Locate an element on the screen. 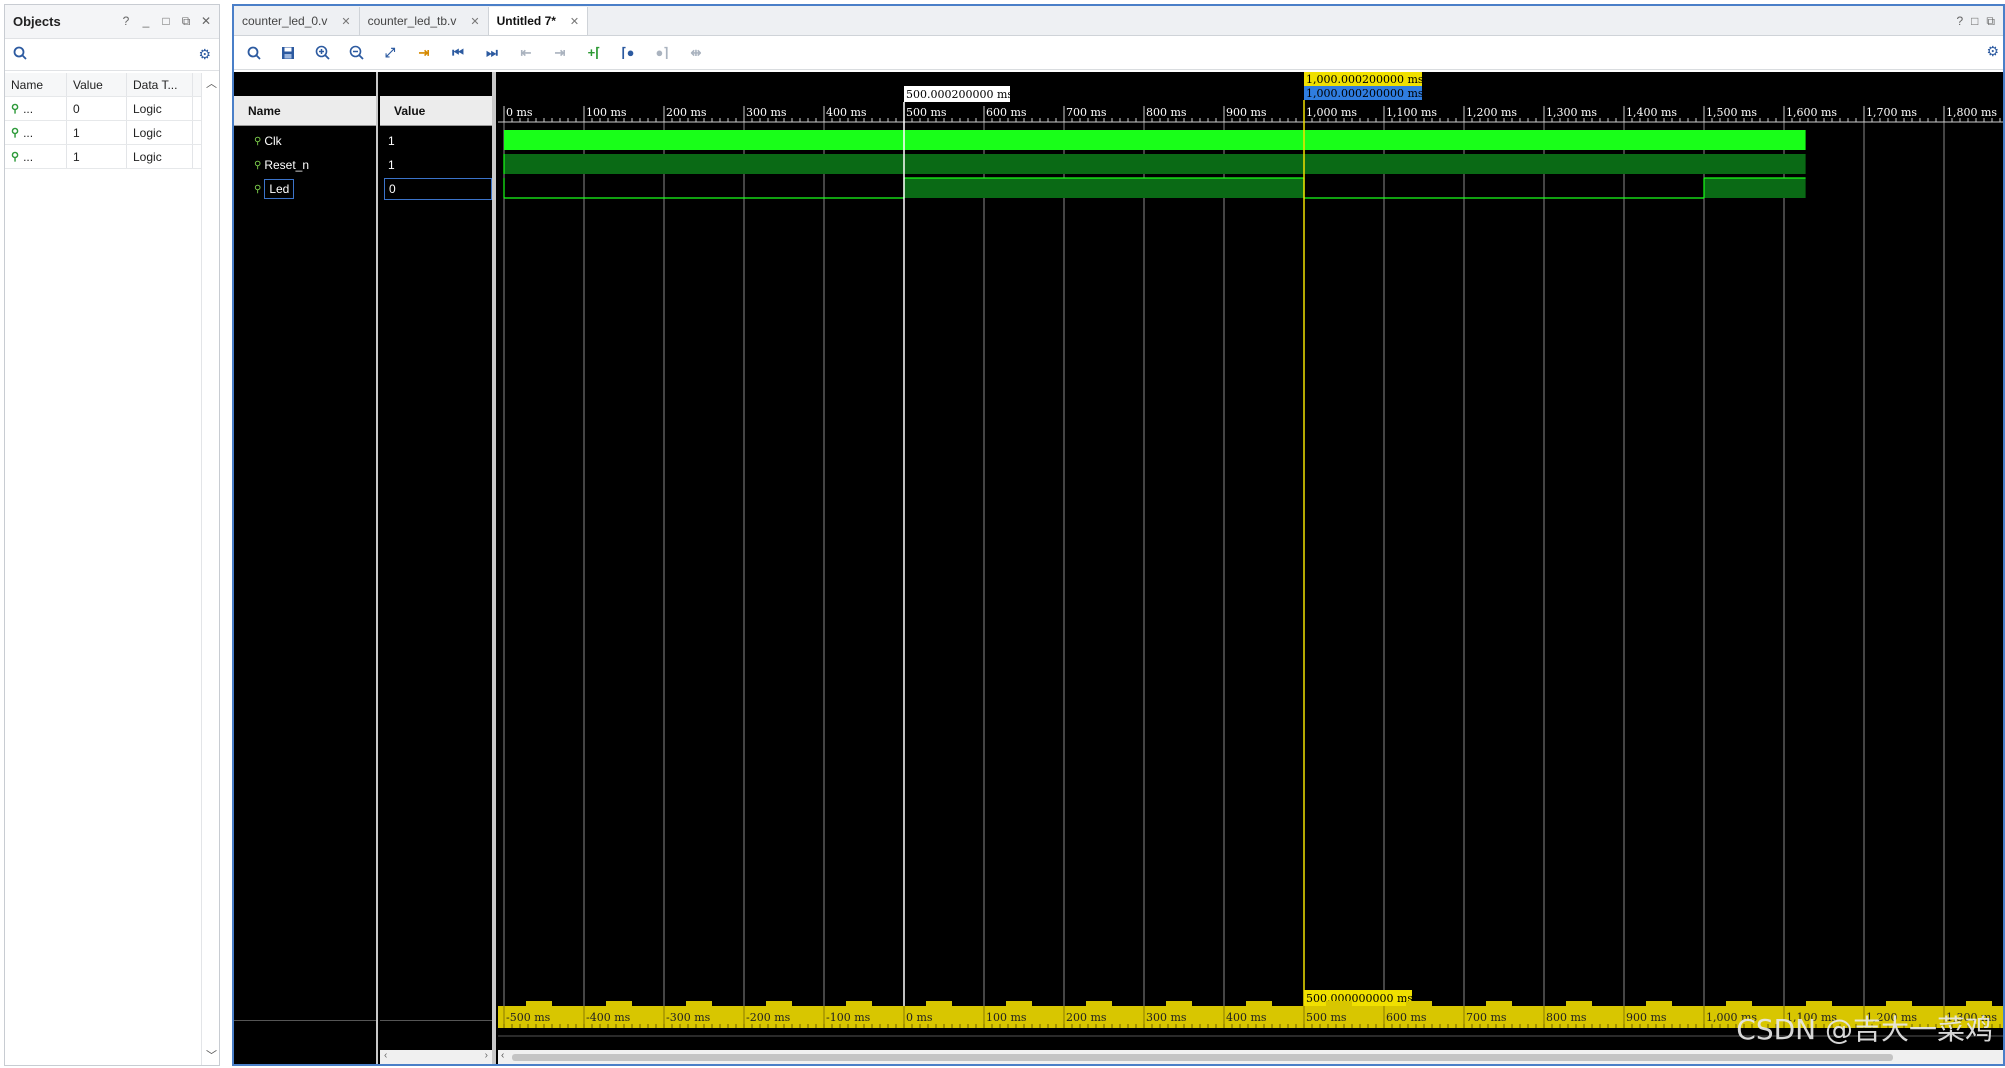  restore-icon: ⧉ is located at coordinates (186, 21).